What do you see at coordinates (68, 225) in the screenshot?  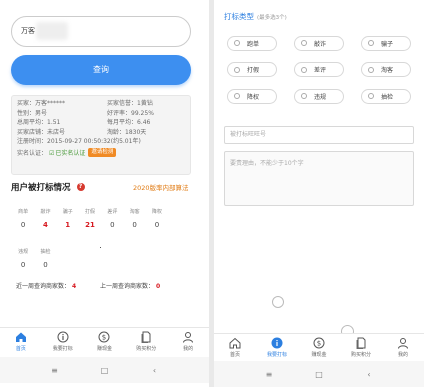 I see `grid-value: 1` at bounding box center [68, 225].